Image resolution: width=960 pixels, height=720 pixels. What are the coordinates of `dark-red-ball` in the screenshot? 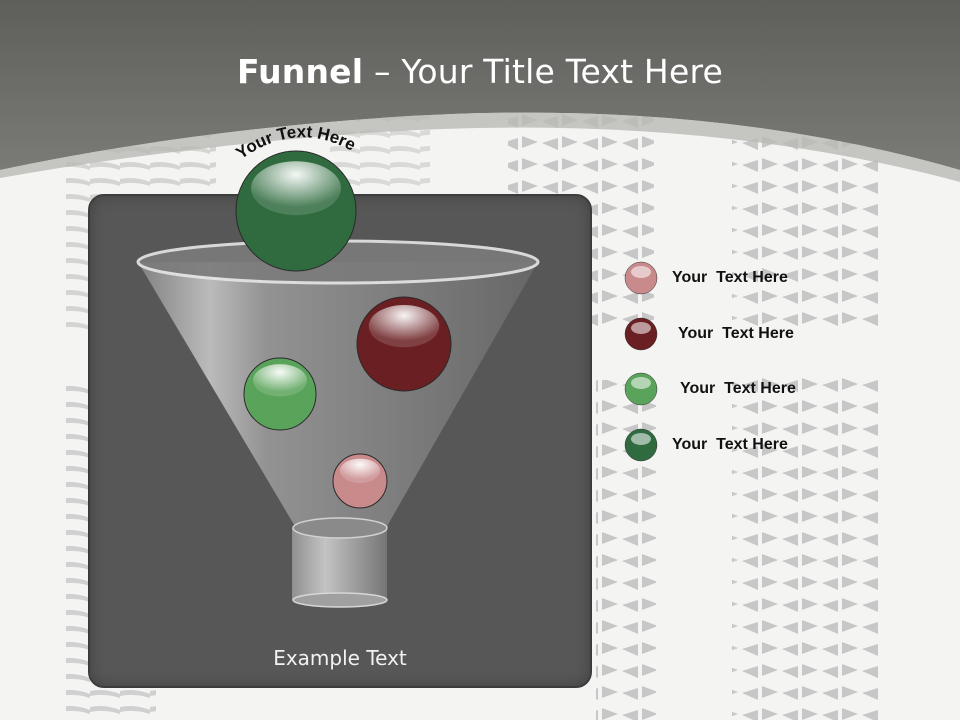 It's located at (404, 344).